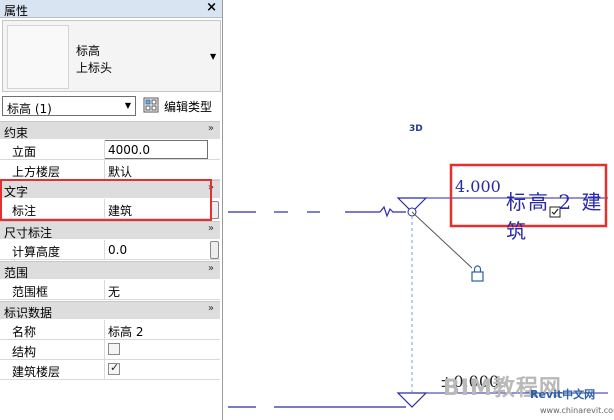  Describe the element at coordinates (38, 57) in the screenshot. I see `type-preview-image` at that location.